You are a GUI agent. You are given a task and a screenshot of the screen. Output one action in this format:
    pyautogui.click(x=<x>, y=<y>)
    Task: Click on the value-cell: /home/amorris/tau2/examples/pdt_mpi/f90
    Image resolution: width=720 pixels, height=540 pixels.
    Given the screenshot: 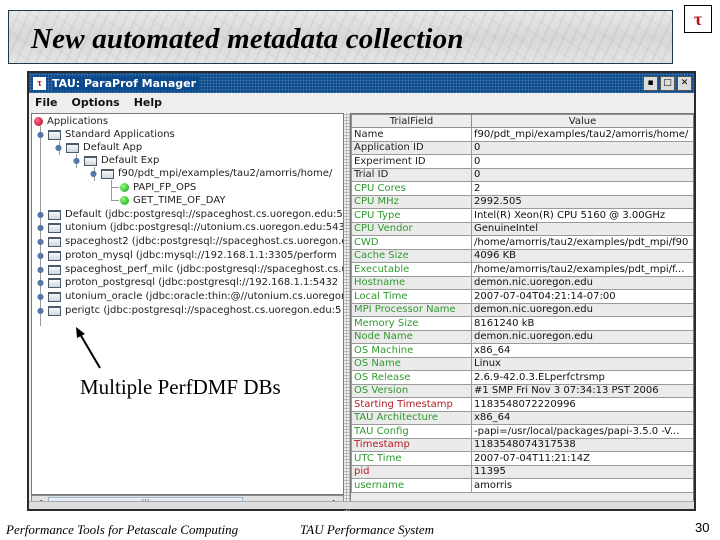 What is the action you would take?
    pyautogui.click(x=582, y=242)
    